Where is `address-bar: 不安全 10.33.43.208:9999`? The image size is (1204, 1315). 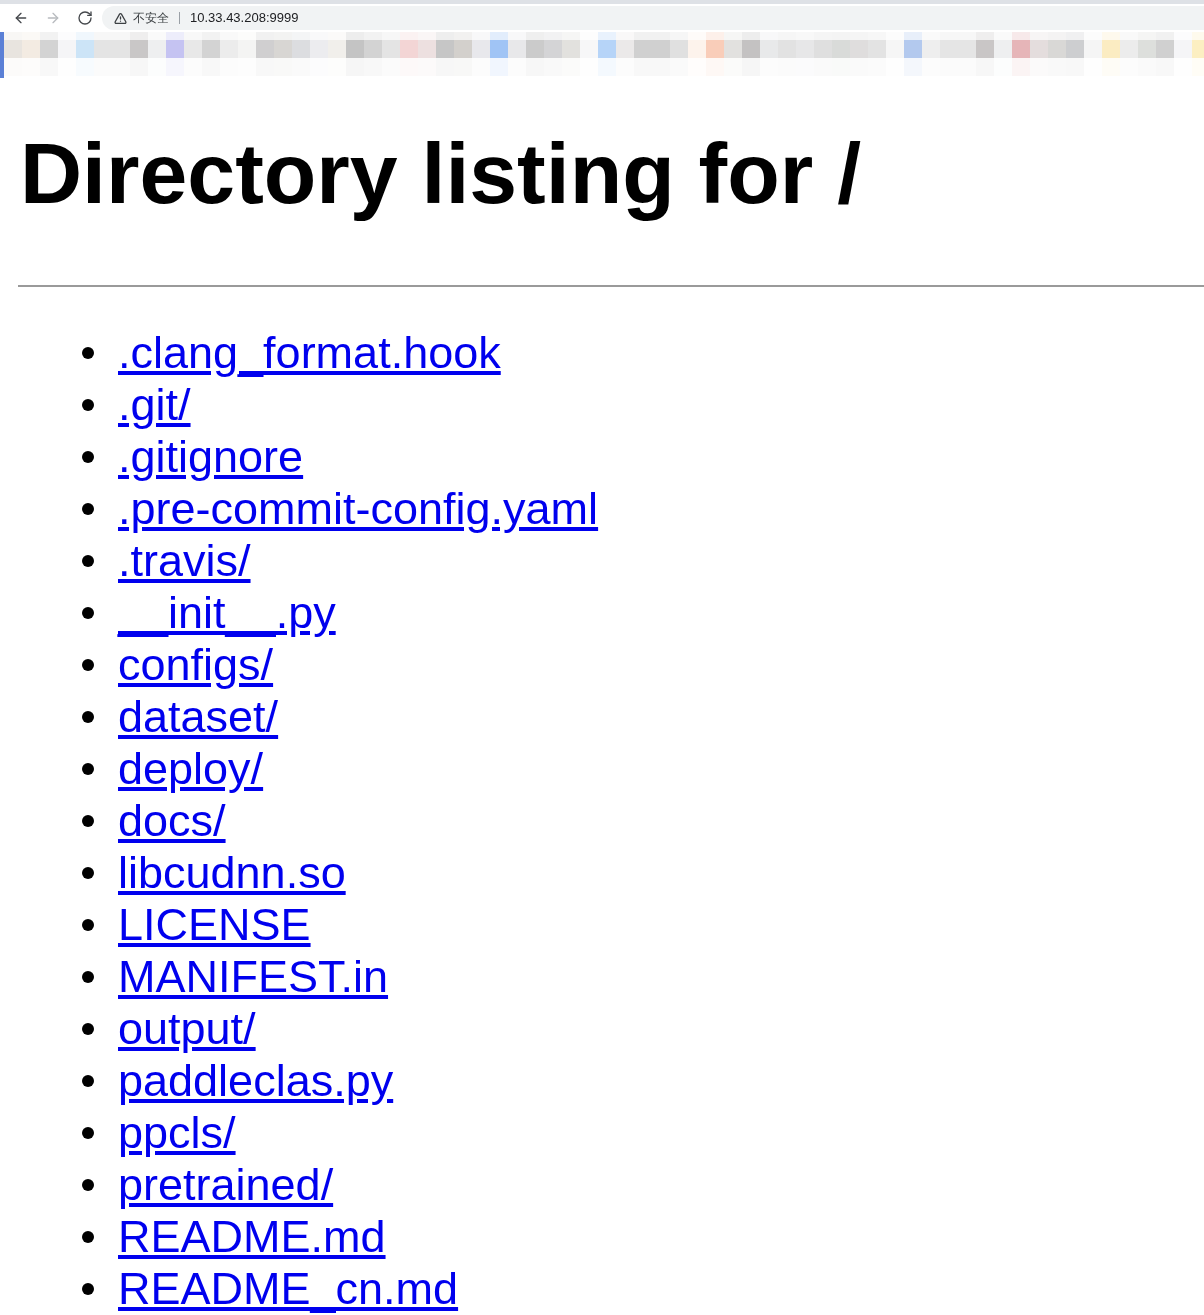
address-bar: 不安全 10.33.43.208:9999 is located at coordinates (653, 18).